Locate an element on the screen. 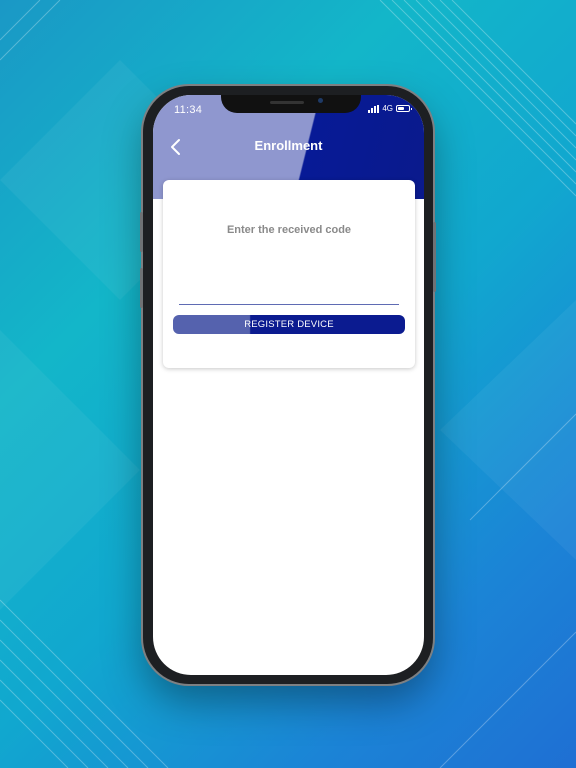  signal-bars-icon is located at coordinates (374, 108).